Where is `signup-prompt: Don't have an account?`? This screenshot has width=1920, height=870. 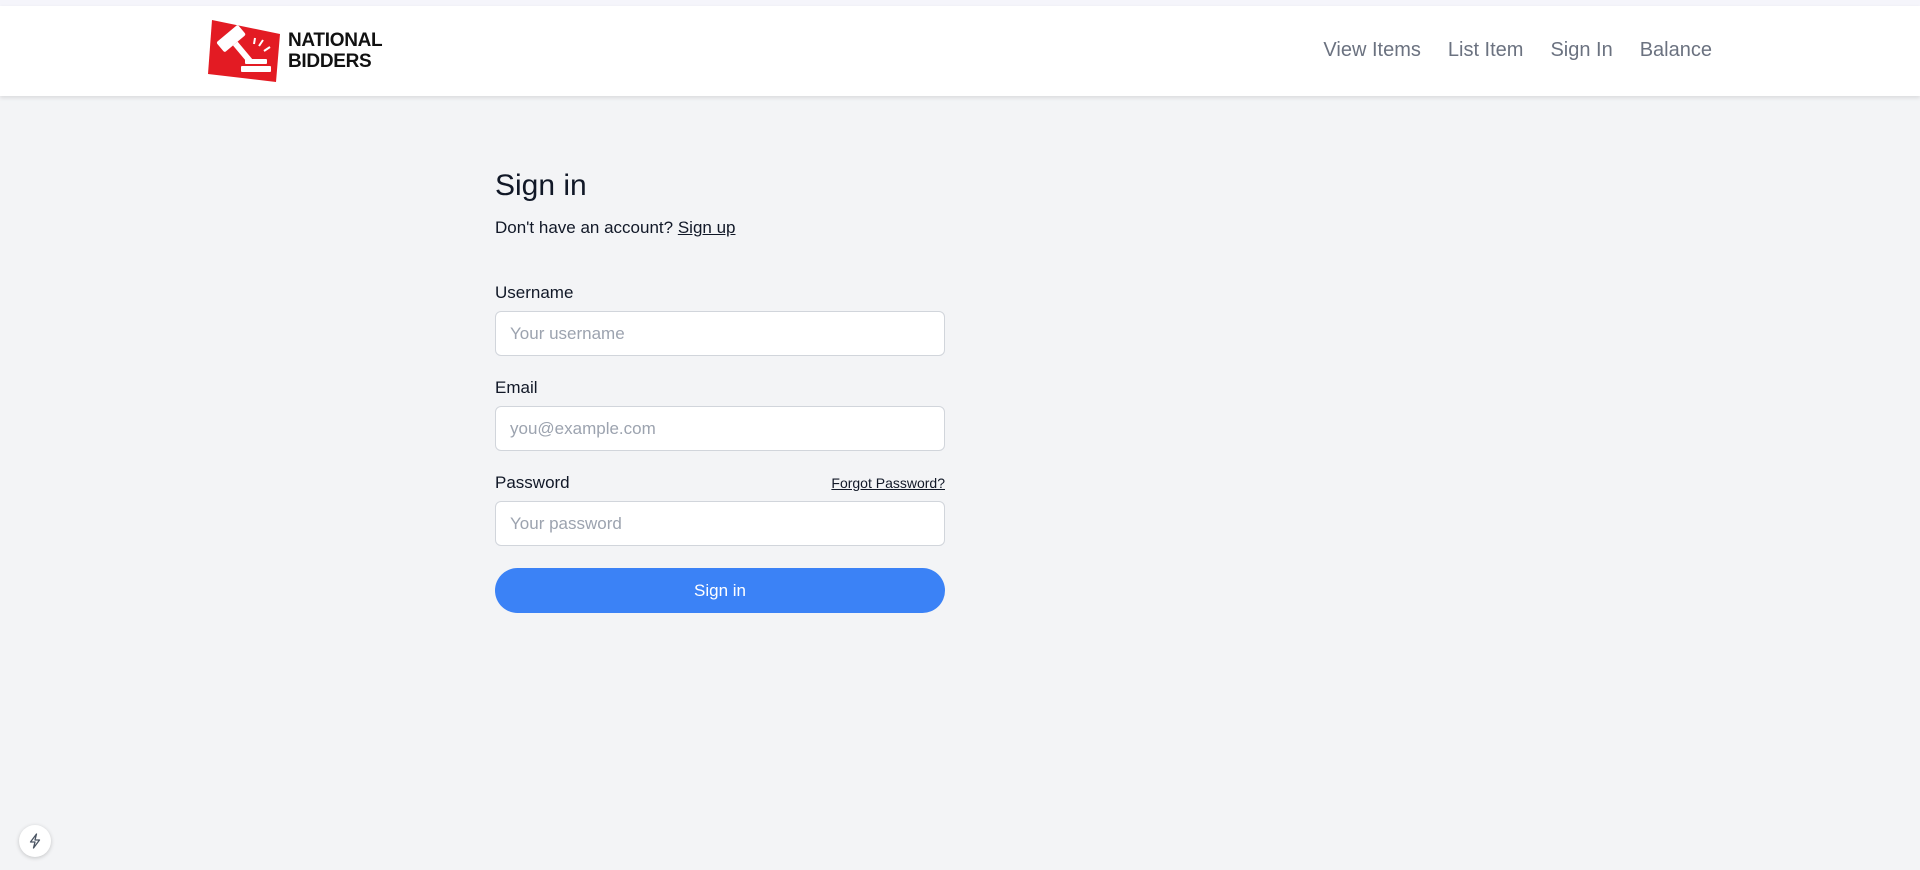 signup-prompt: Don't have an account? is located at coordinates (584, 227).